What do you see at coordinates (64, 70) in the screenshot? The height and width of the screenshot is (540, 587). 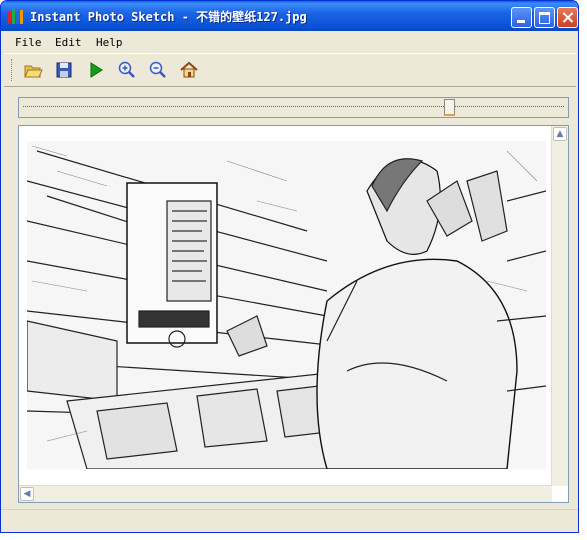 I see `save-disk-icon` at bounding box center [64, 70].